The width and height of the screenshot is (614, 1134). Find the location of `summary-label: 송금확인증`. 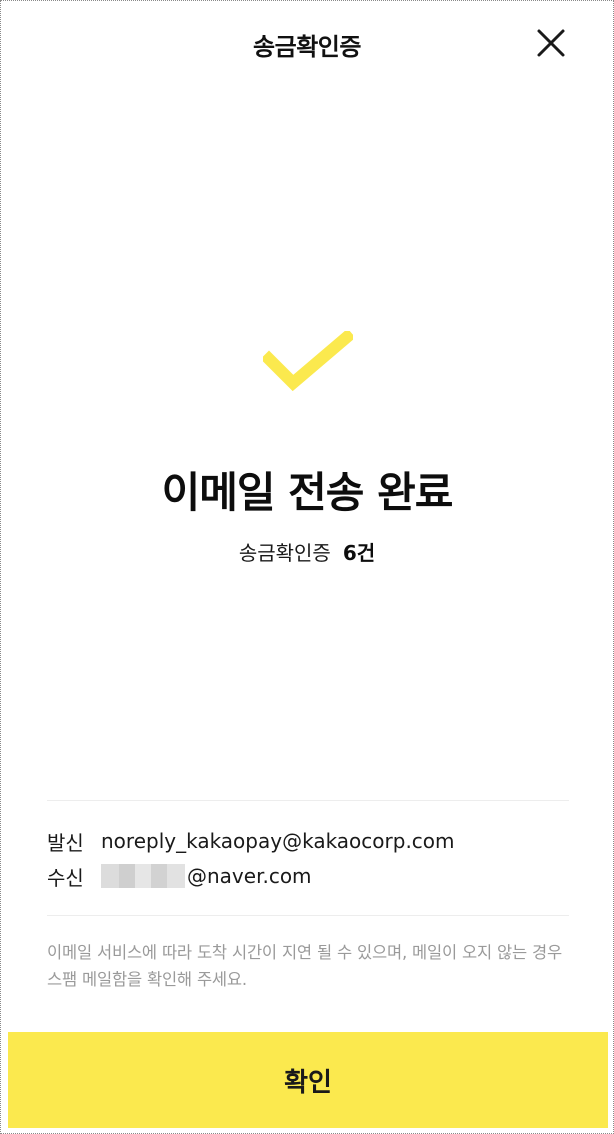

summary-label: 송금확인증 is located at coordinates (284, 553).